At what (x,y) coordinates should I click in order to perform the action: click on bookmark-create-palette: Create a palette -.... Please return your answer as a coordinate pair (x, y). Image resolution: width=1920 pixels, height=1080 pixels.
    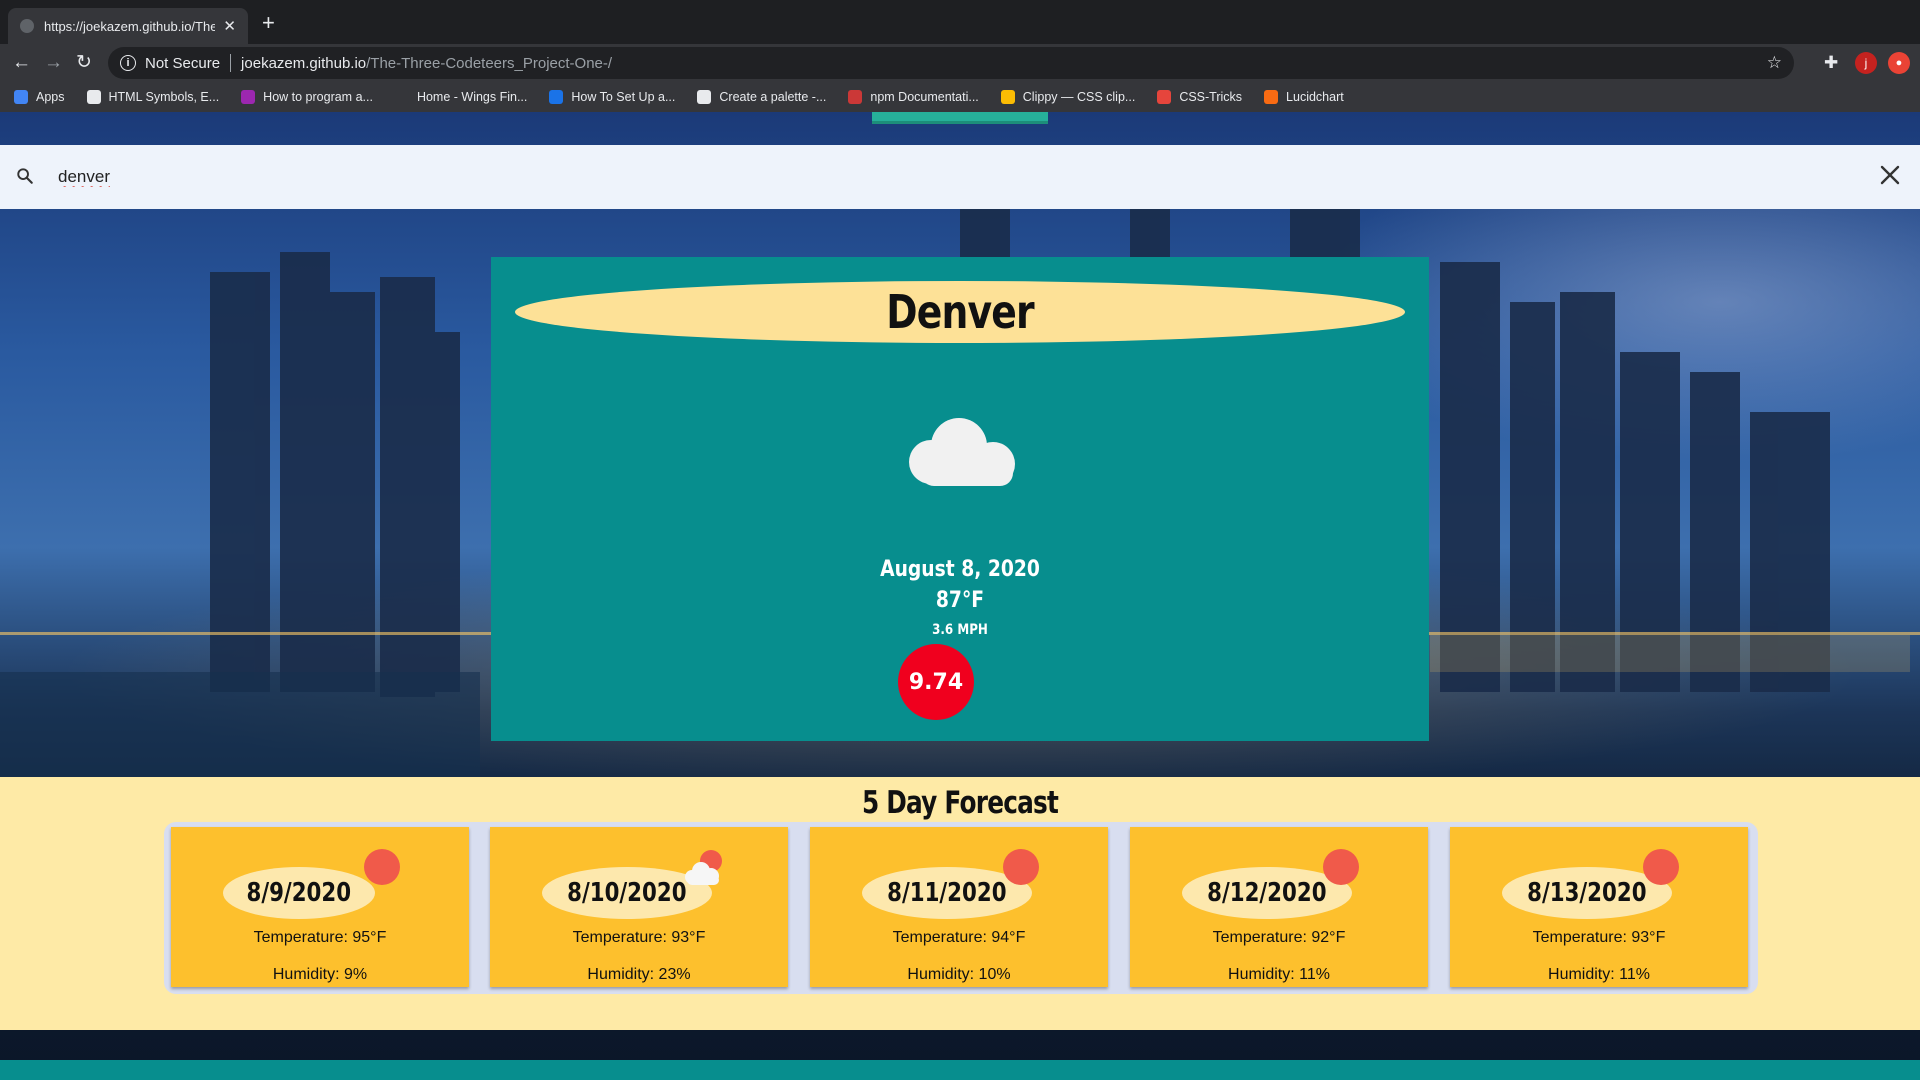
    Looking at the image, I should click on (761, 97).